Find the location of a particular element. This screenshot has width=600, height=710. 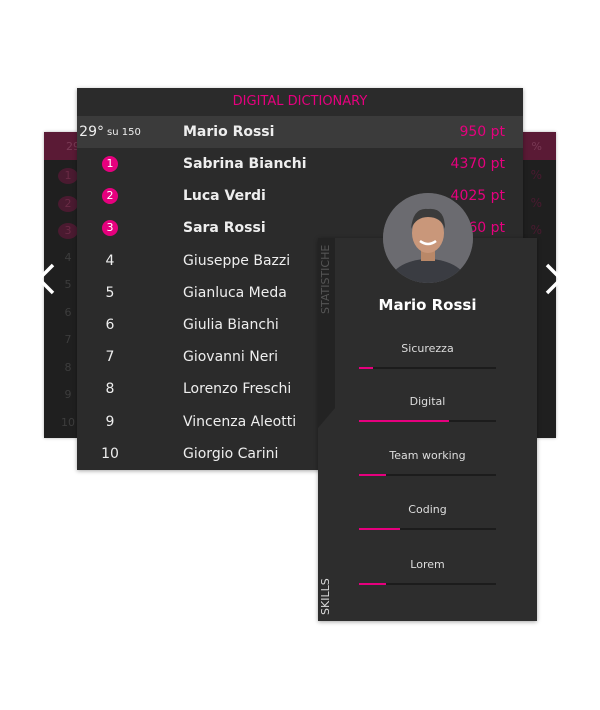

rank-medal: 2 is located at coordinates (110, 196).